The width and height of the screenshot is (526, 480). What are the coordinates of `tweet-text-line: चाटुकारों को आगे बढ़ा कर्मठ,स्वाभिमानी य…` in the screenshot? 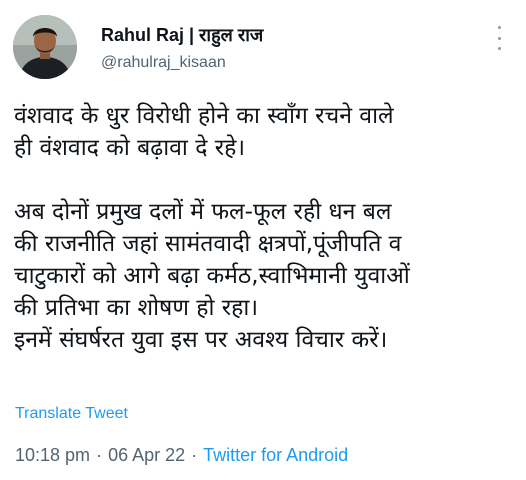 It's located at (212, 276).